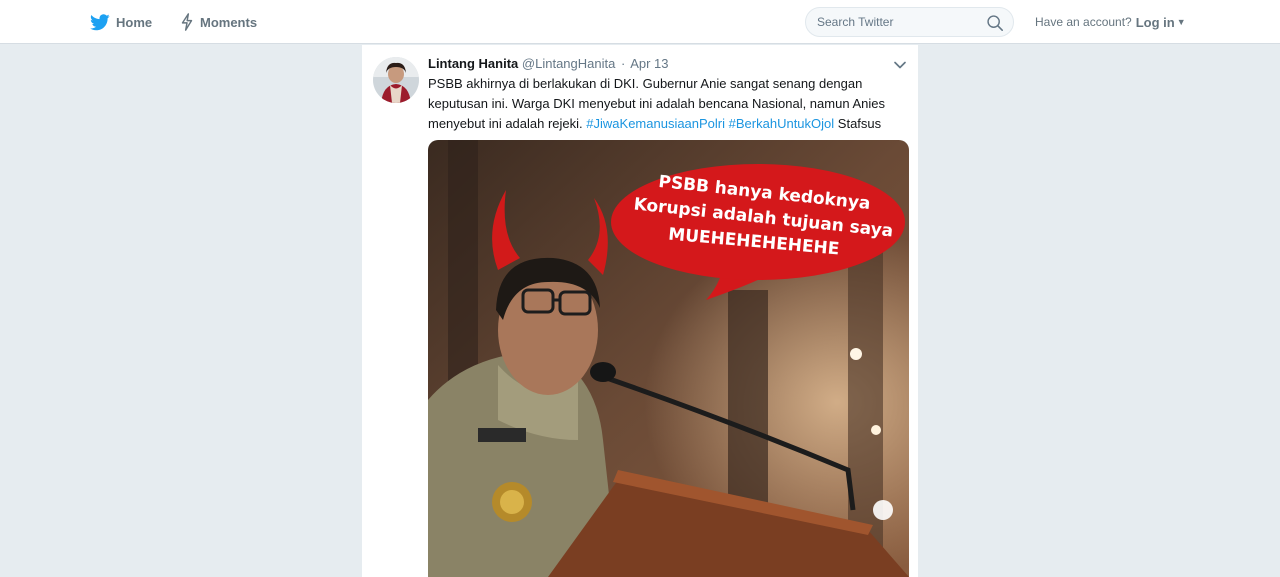  I want to click on nav-moments: Moments, so click(218, 22).